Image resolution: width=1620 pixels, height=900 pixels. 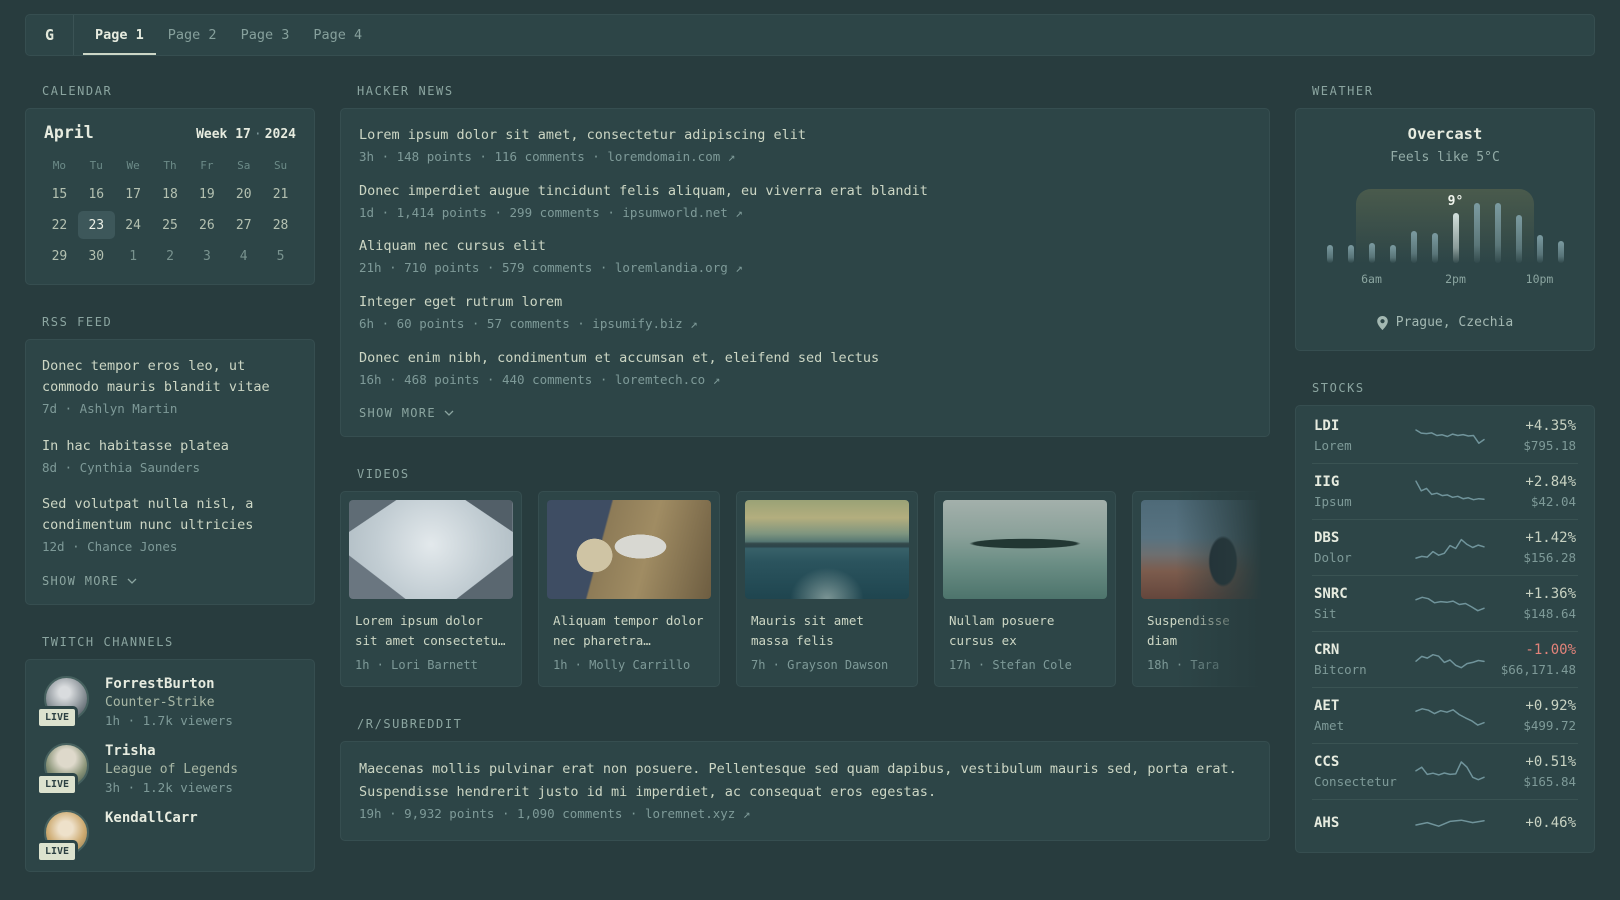 What do you see at coordinates (59, 256) in the screenshot?
I see `calendar-day: 29` at bounding box center [59, 256].